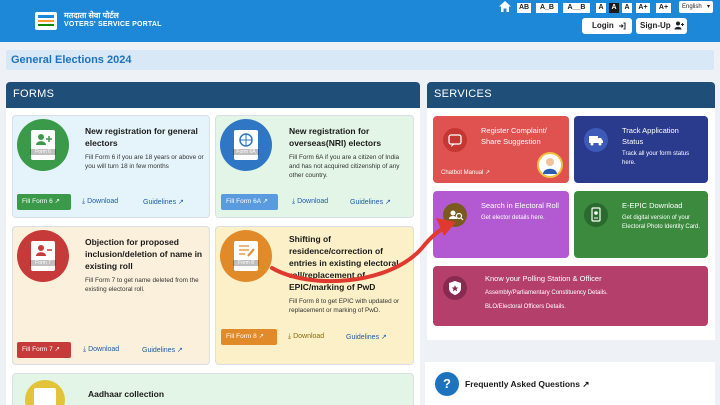 The height and width of the screenshot is (405, 720). What do you see at coordinates (692, 7) in the screenshot?
I see `language-value: English` at bounding box center [692, 7].